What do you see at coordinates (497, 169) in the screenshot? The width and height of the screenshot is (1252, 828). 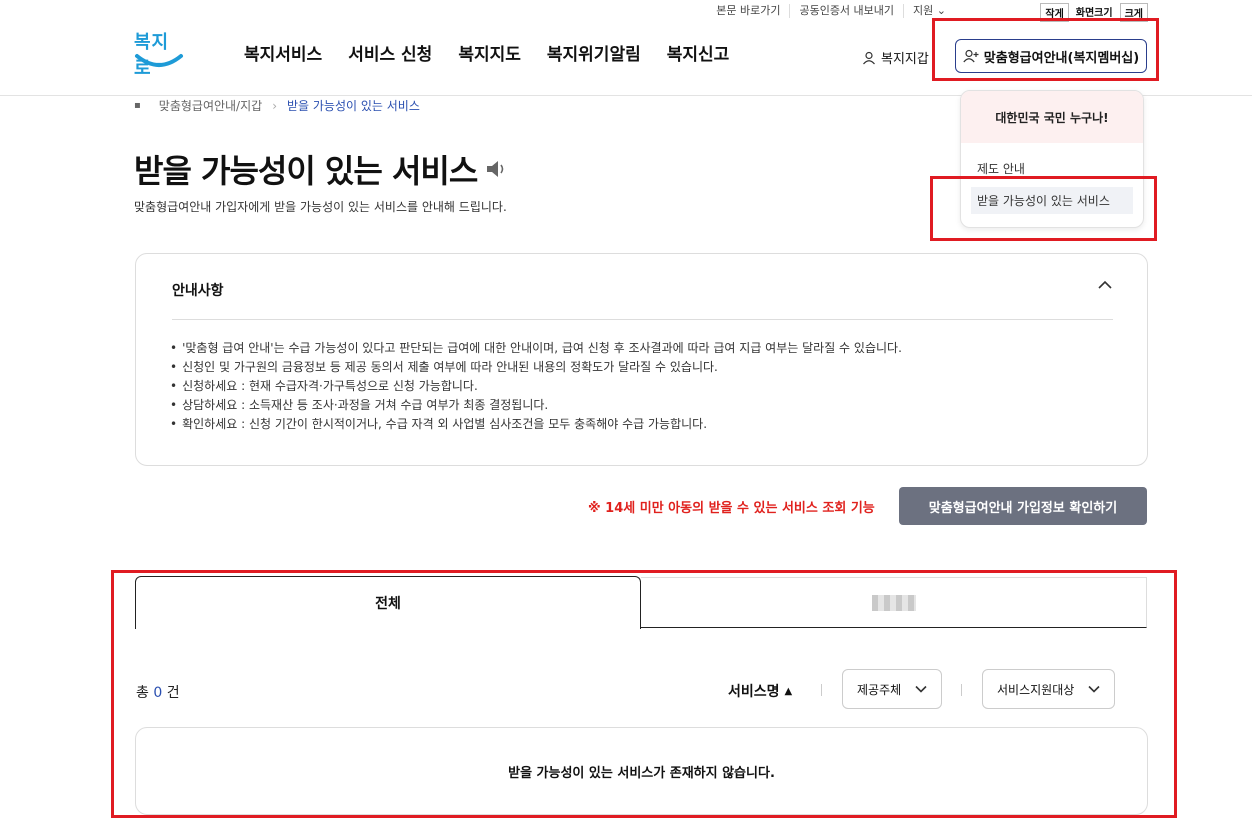 I see `speaker-icon` at bounding box center [497, 169].